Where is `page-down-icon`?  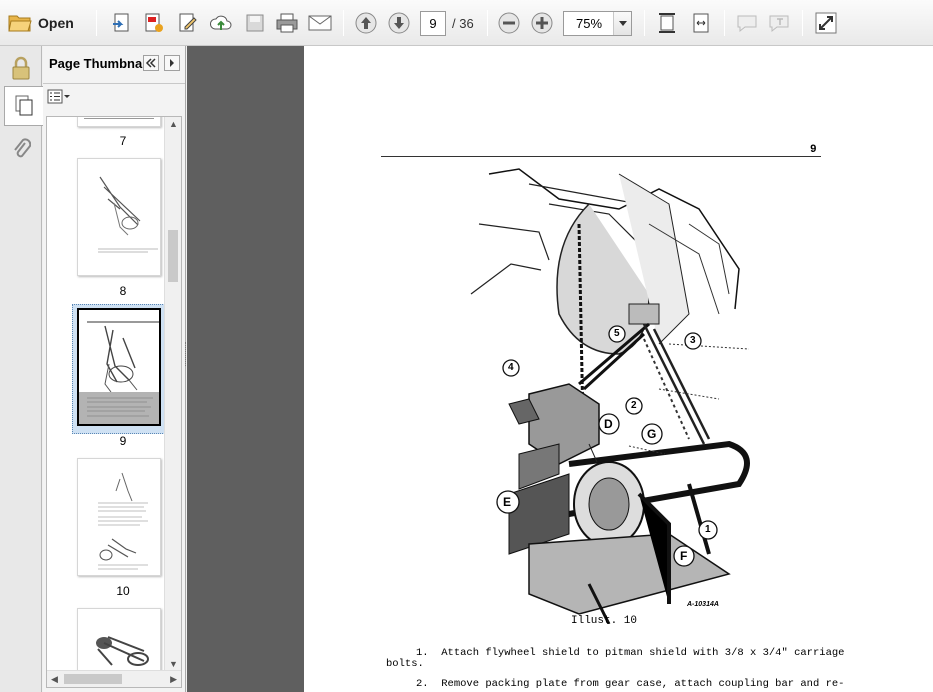
page-down-icon is located at coordinates (399, 23).